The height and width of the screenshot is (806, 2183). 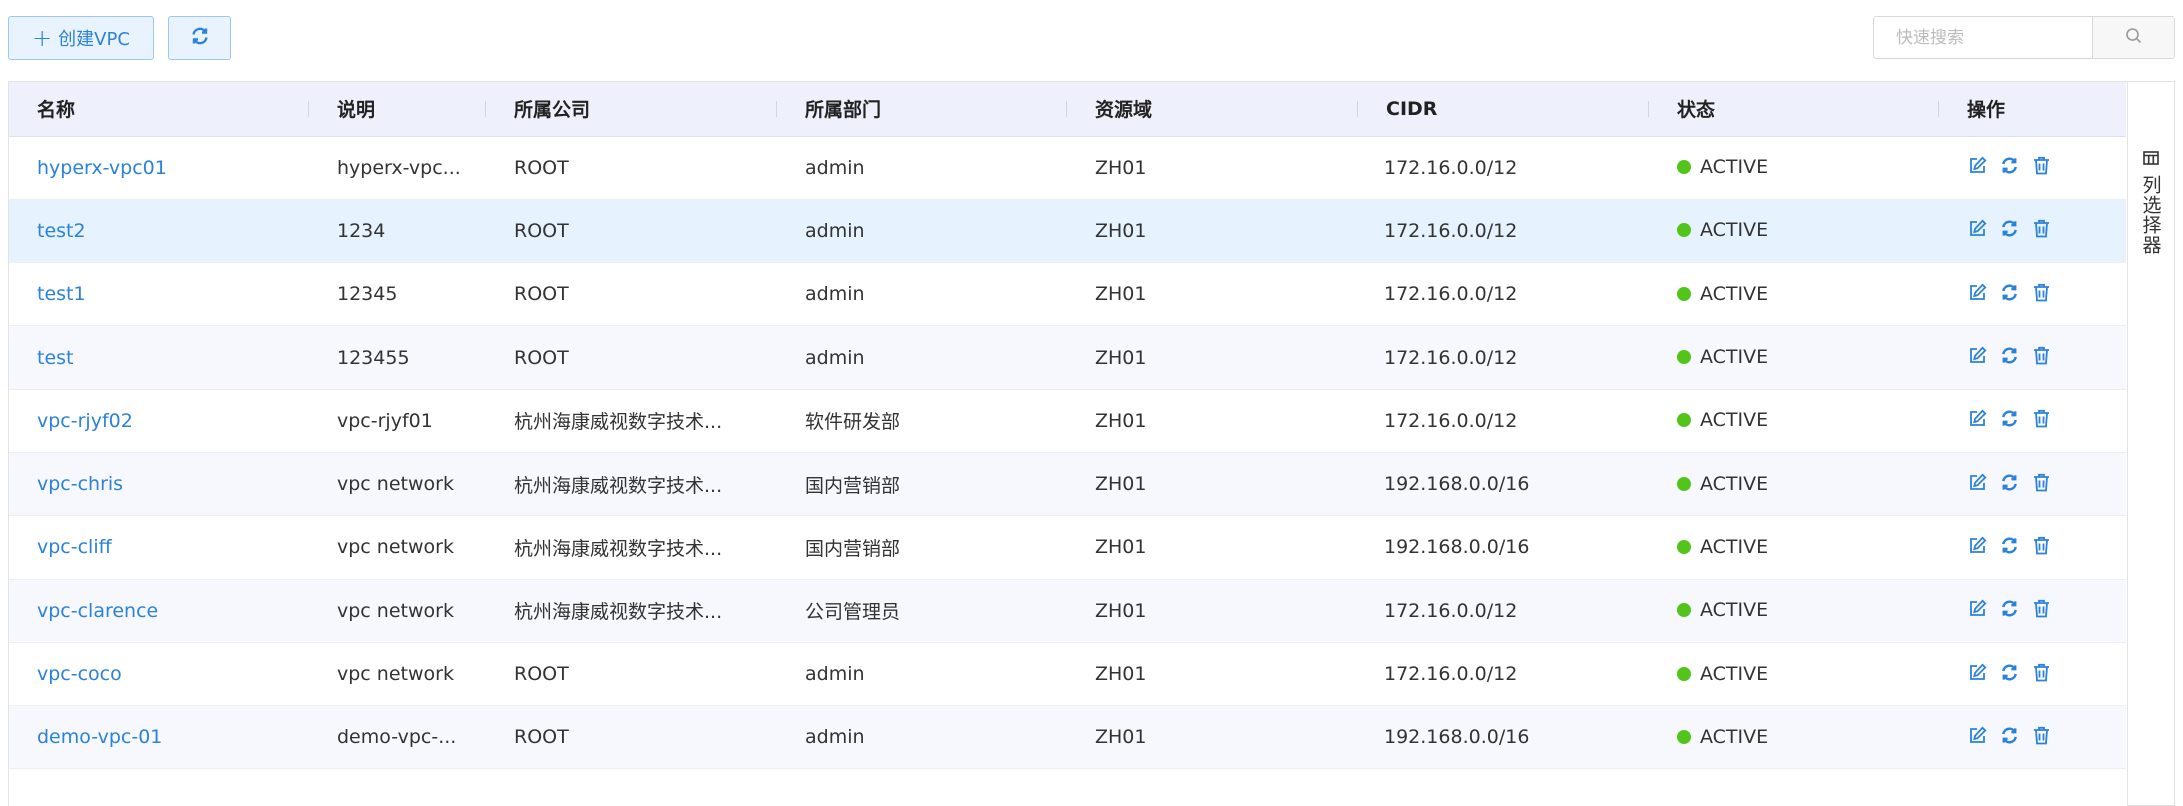 What do you see at coordinates (922, 484) in the screenshot?
I see `department-cell: 国内营销部` at bounding box center [922, 484].